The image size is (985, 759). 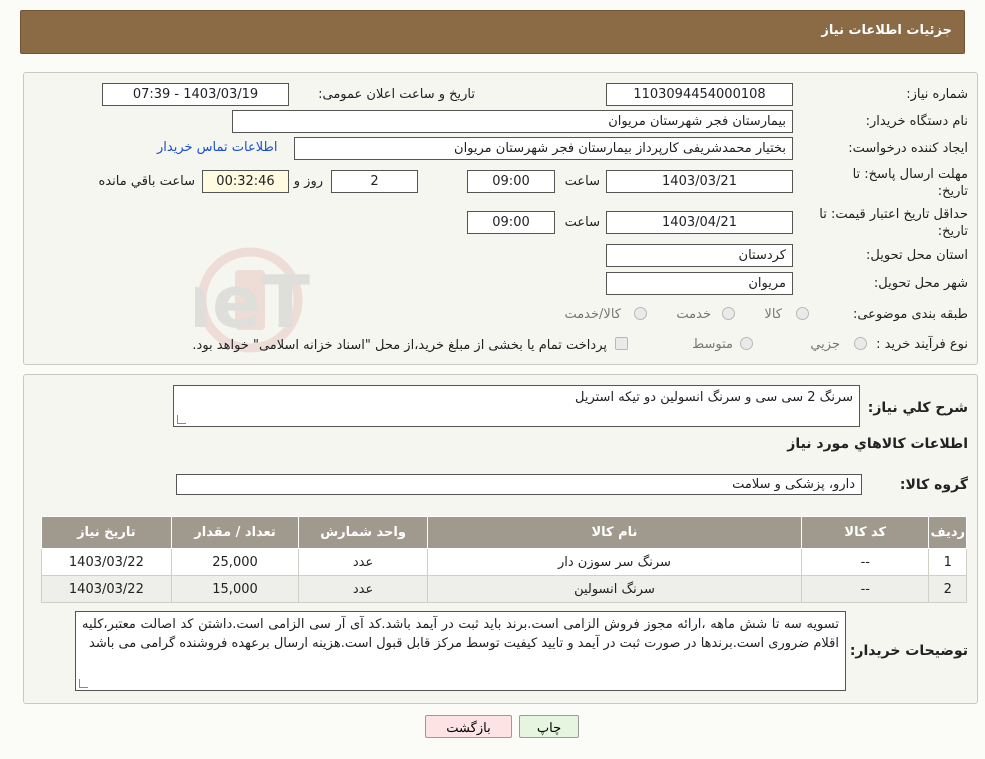 What do you see at coordinates (773, 314) in the screenshot?
I see `category-option-goods: کالا` at bounding box center [773, 314].